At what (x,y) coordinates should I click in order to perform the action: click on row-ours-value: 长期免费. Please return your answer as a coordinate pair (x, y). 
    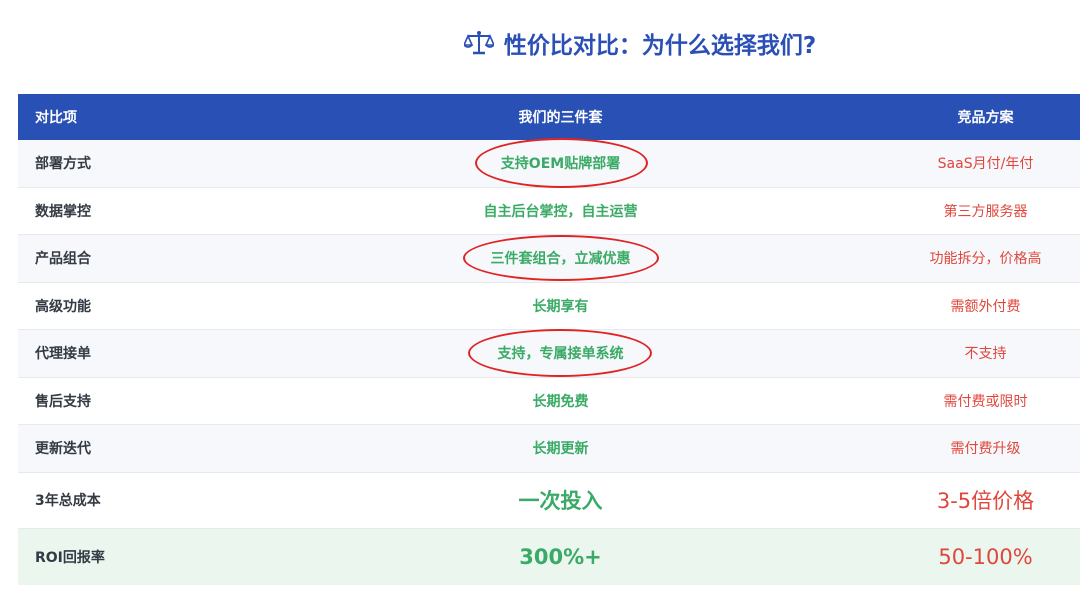
    Looking at the image, I should click on (560, 401).